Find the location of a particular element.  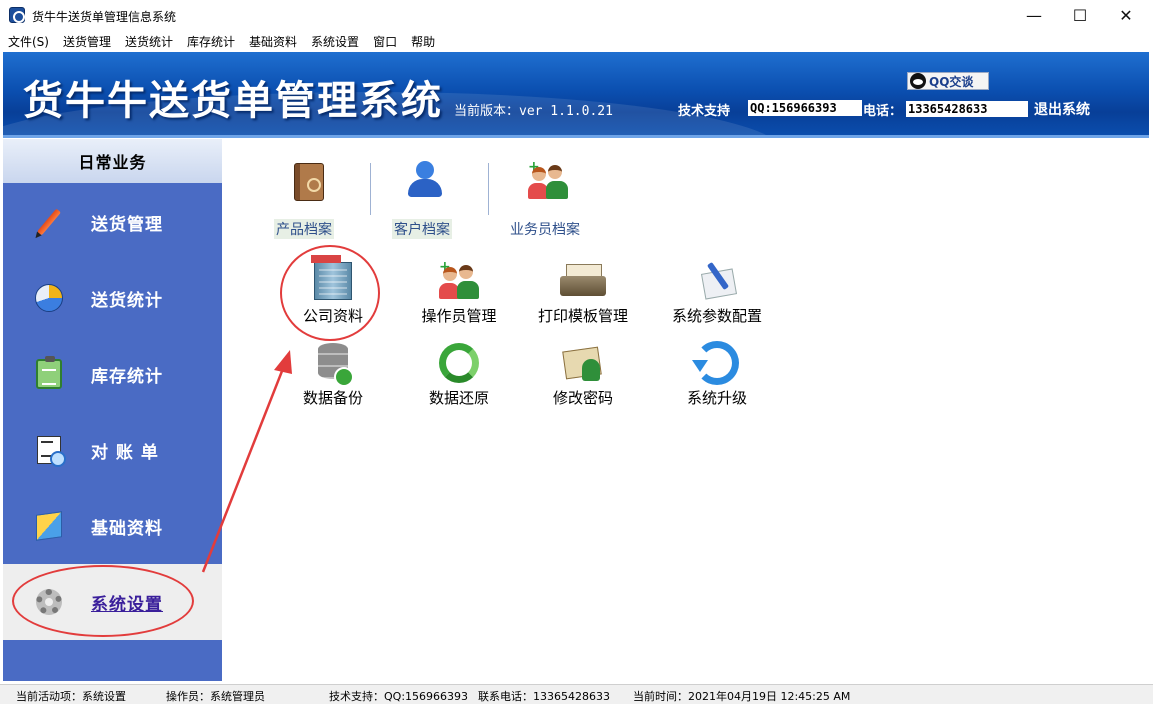

status-current-activity: 当前活动项：系统设置 is located at coordinates (71, 696).